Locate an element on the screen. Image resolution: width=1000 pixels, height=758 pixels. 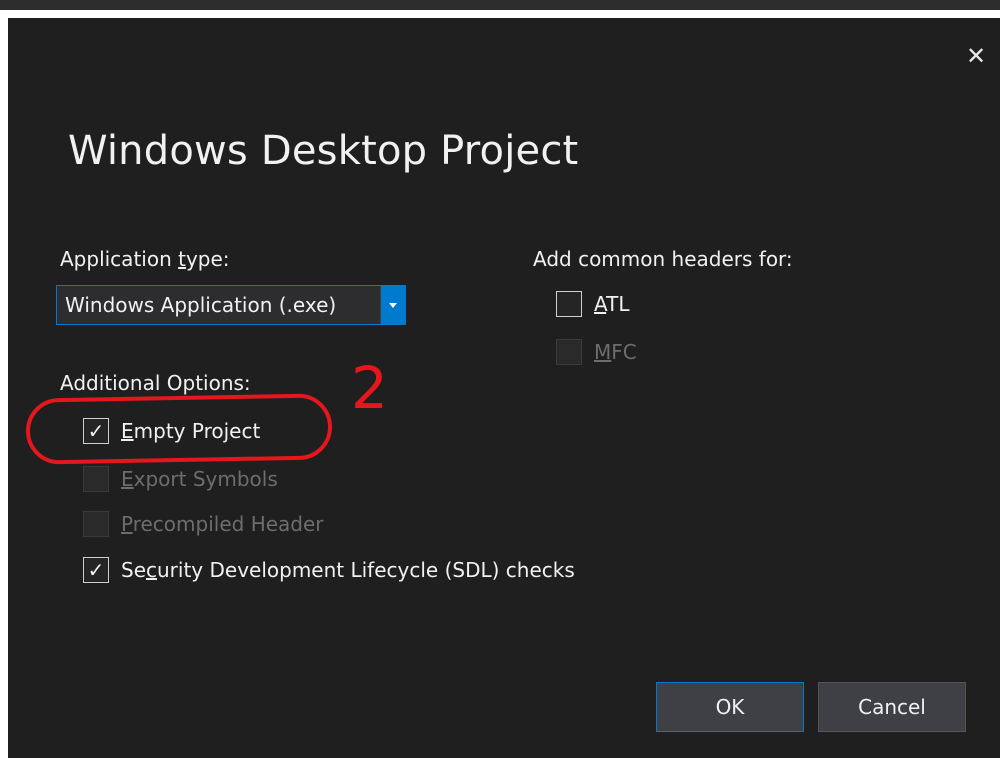
atl-checkbox-row: ATL is located at coordinates (593, 304).